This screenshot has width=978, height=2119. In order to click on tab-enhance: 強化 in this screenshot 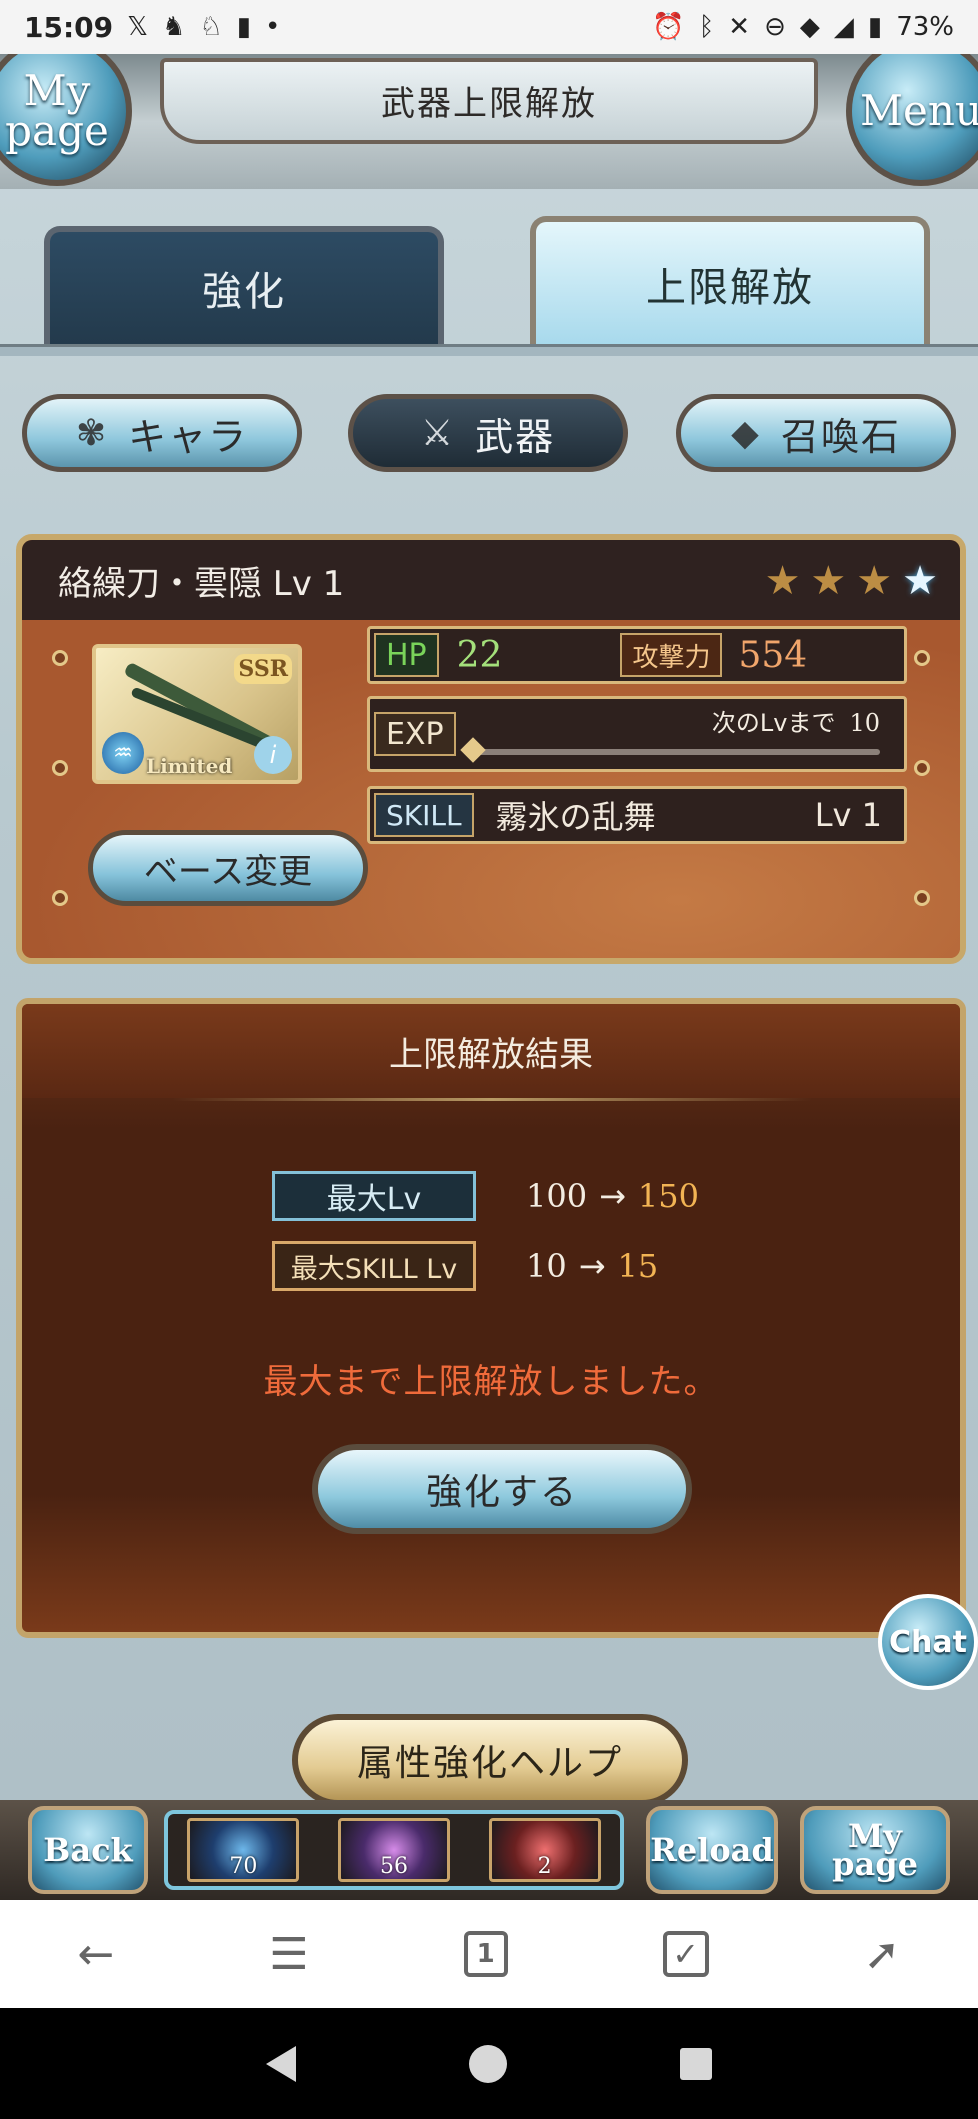, I will do `click(244, 285)`.